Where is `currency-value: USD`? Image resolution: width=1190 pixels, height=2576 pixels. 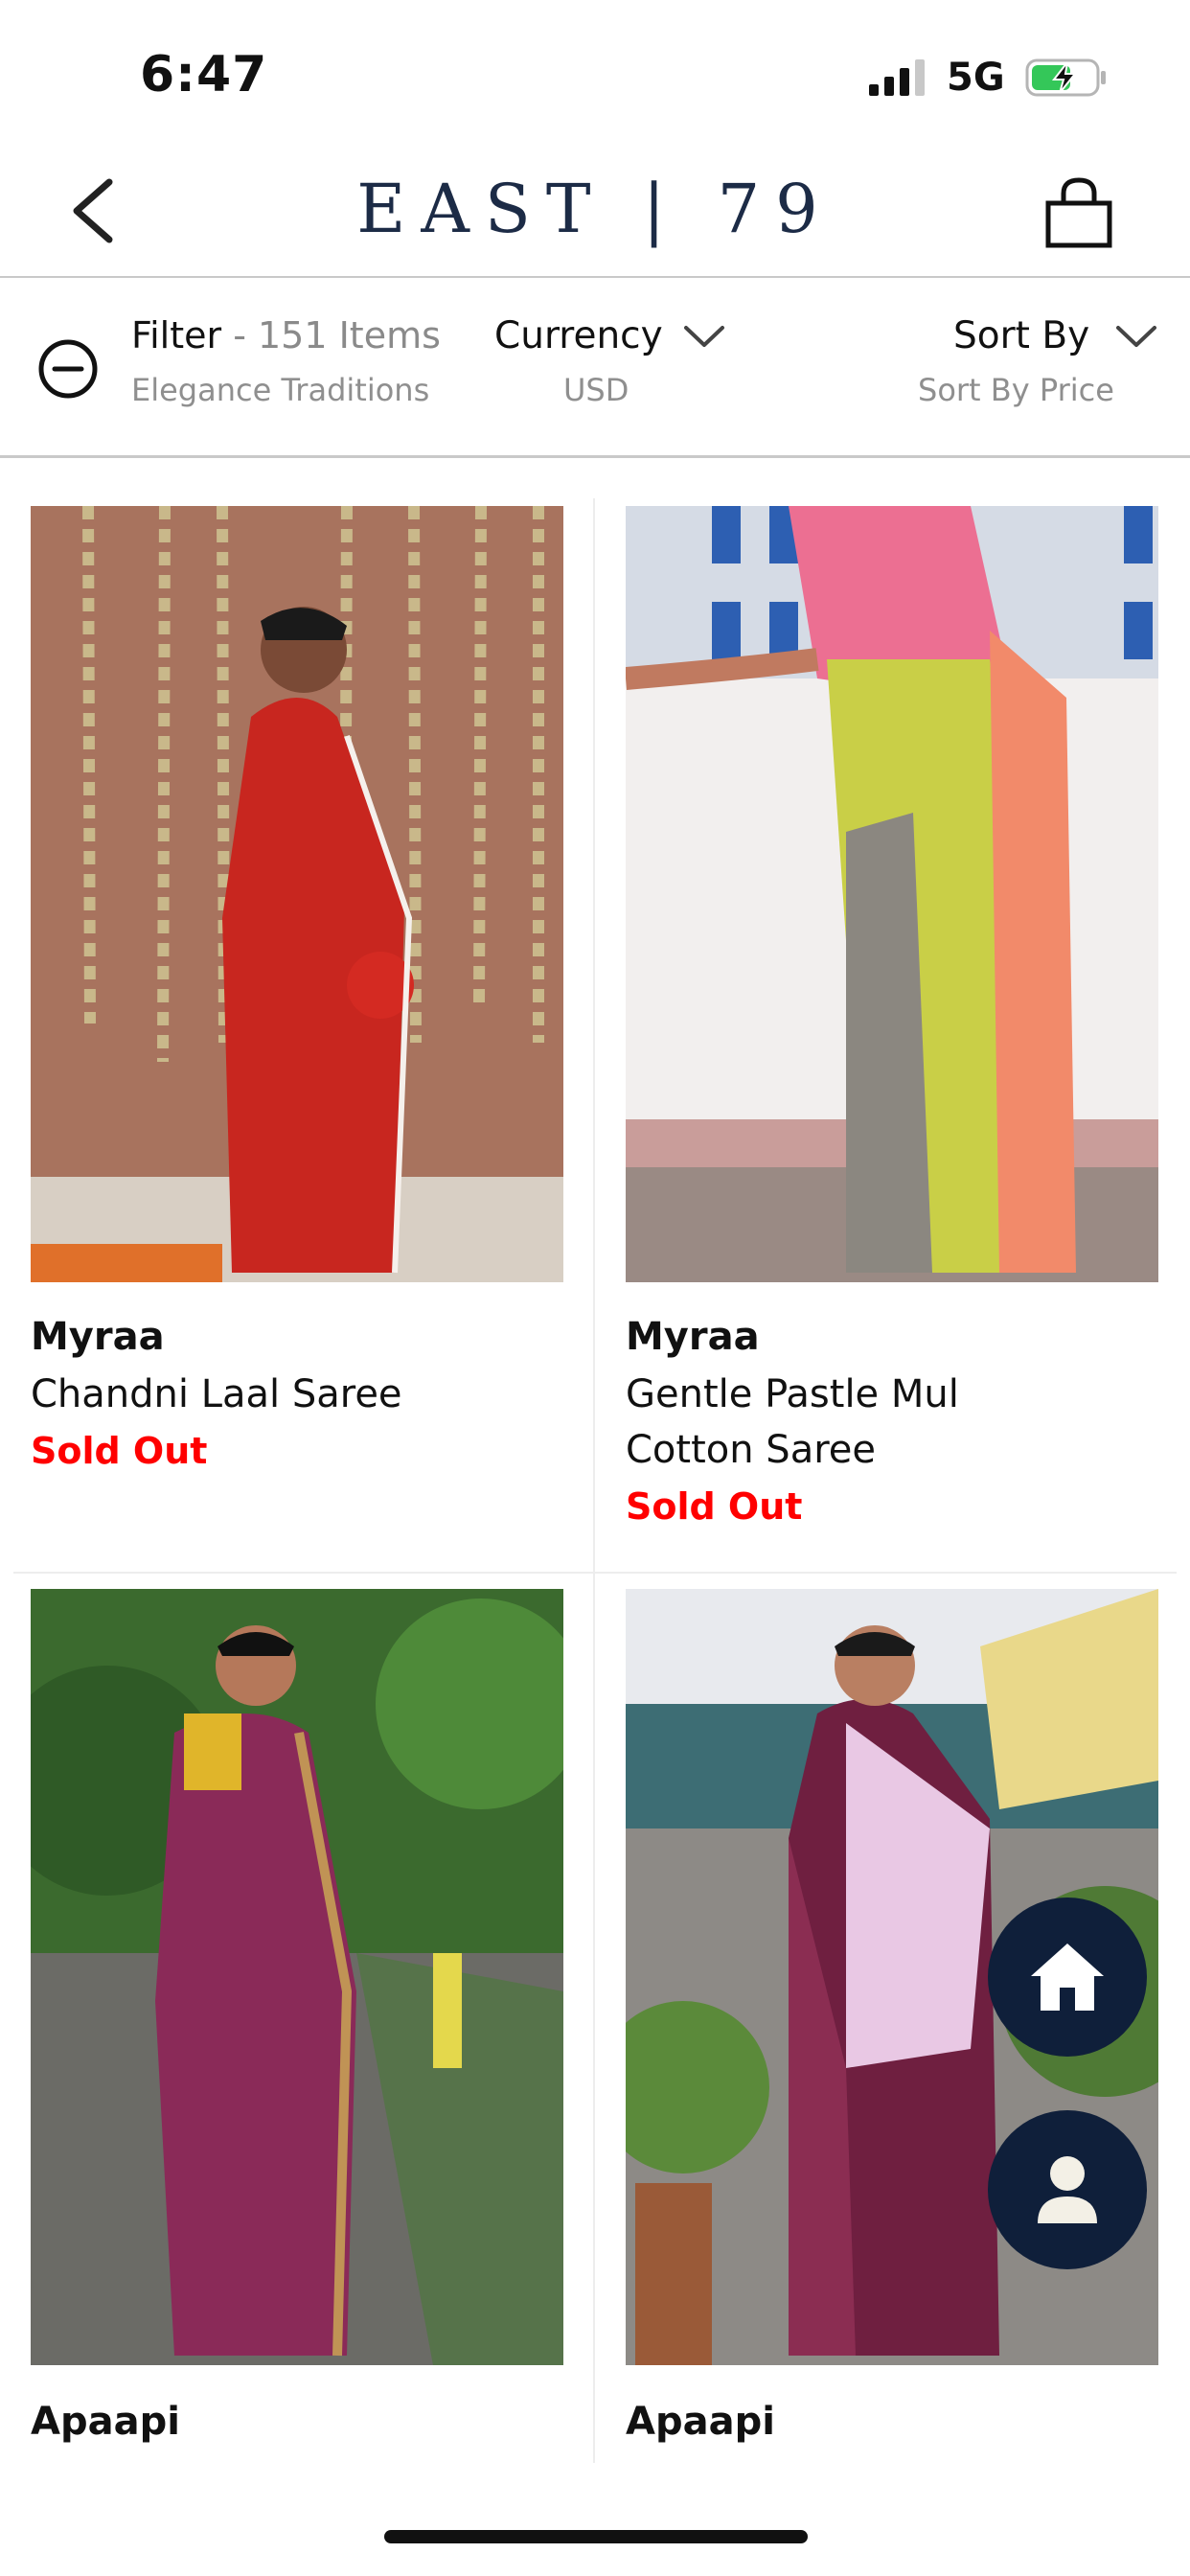 currency-value: USD is located at coordinates (596, 390).